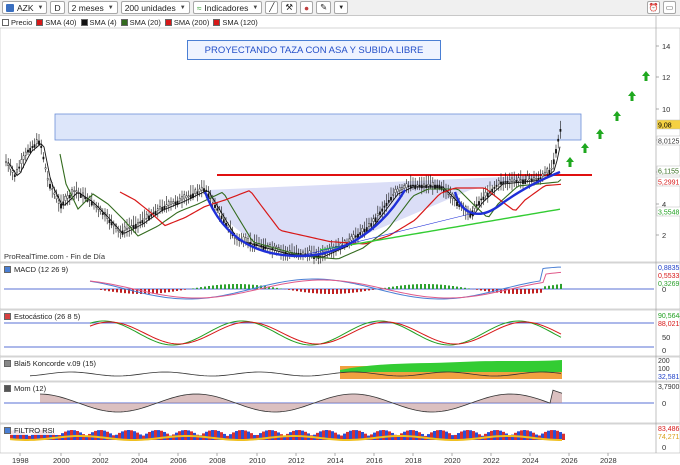  Describe the element at coordinates (100, 460) in the screenshot. I see `x-tick-label: 2002` at that location.